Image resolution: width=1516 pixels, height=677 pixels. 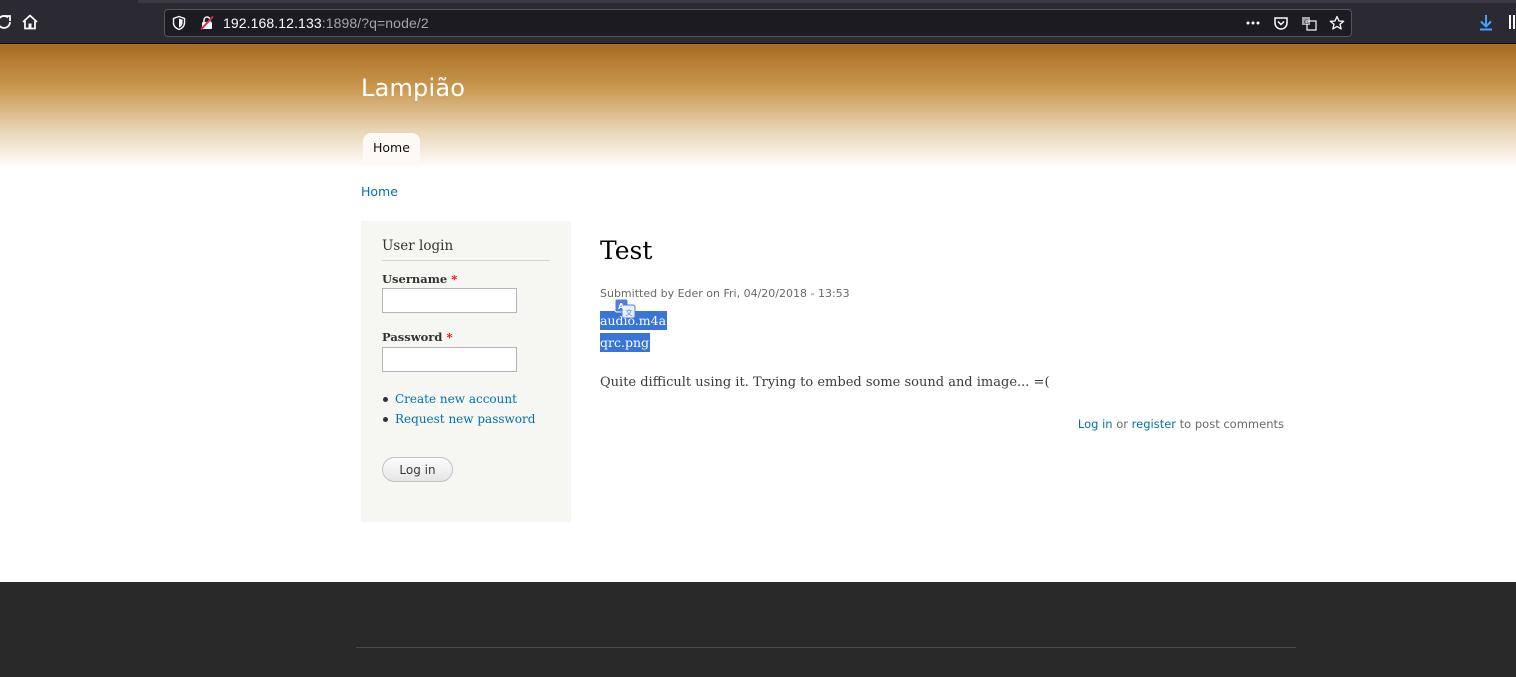 What do you see at coordinates (272, 23) in the screenshot?
I see `url-host: 192.168.12.133` at bounding box center [272, 23].